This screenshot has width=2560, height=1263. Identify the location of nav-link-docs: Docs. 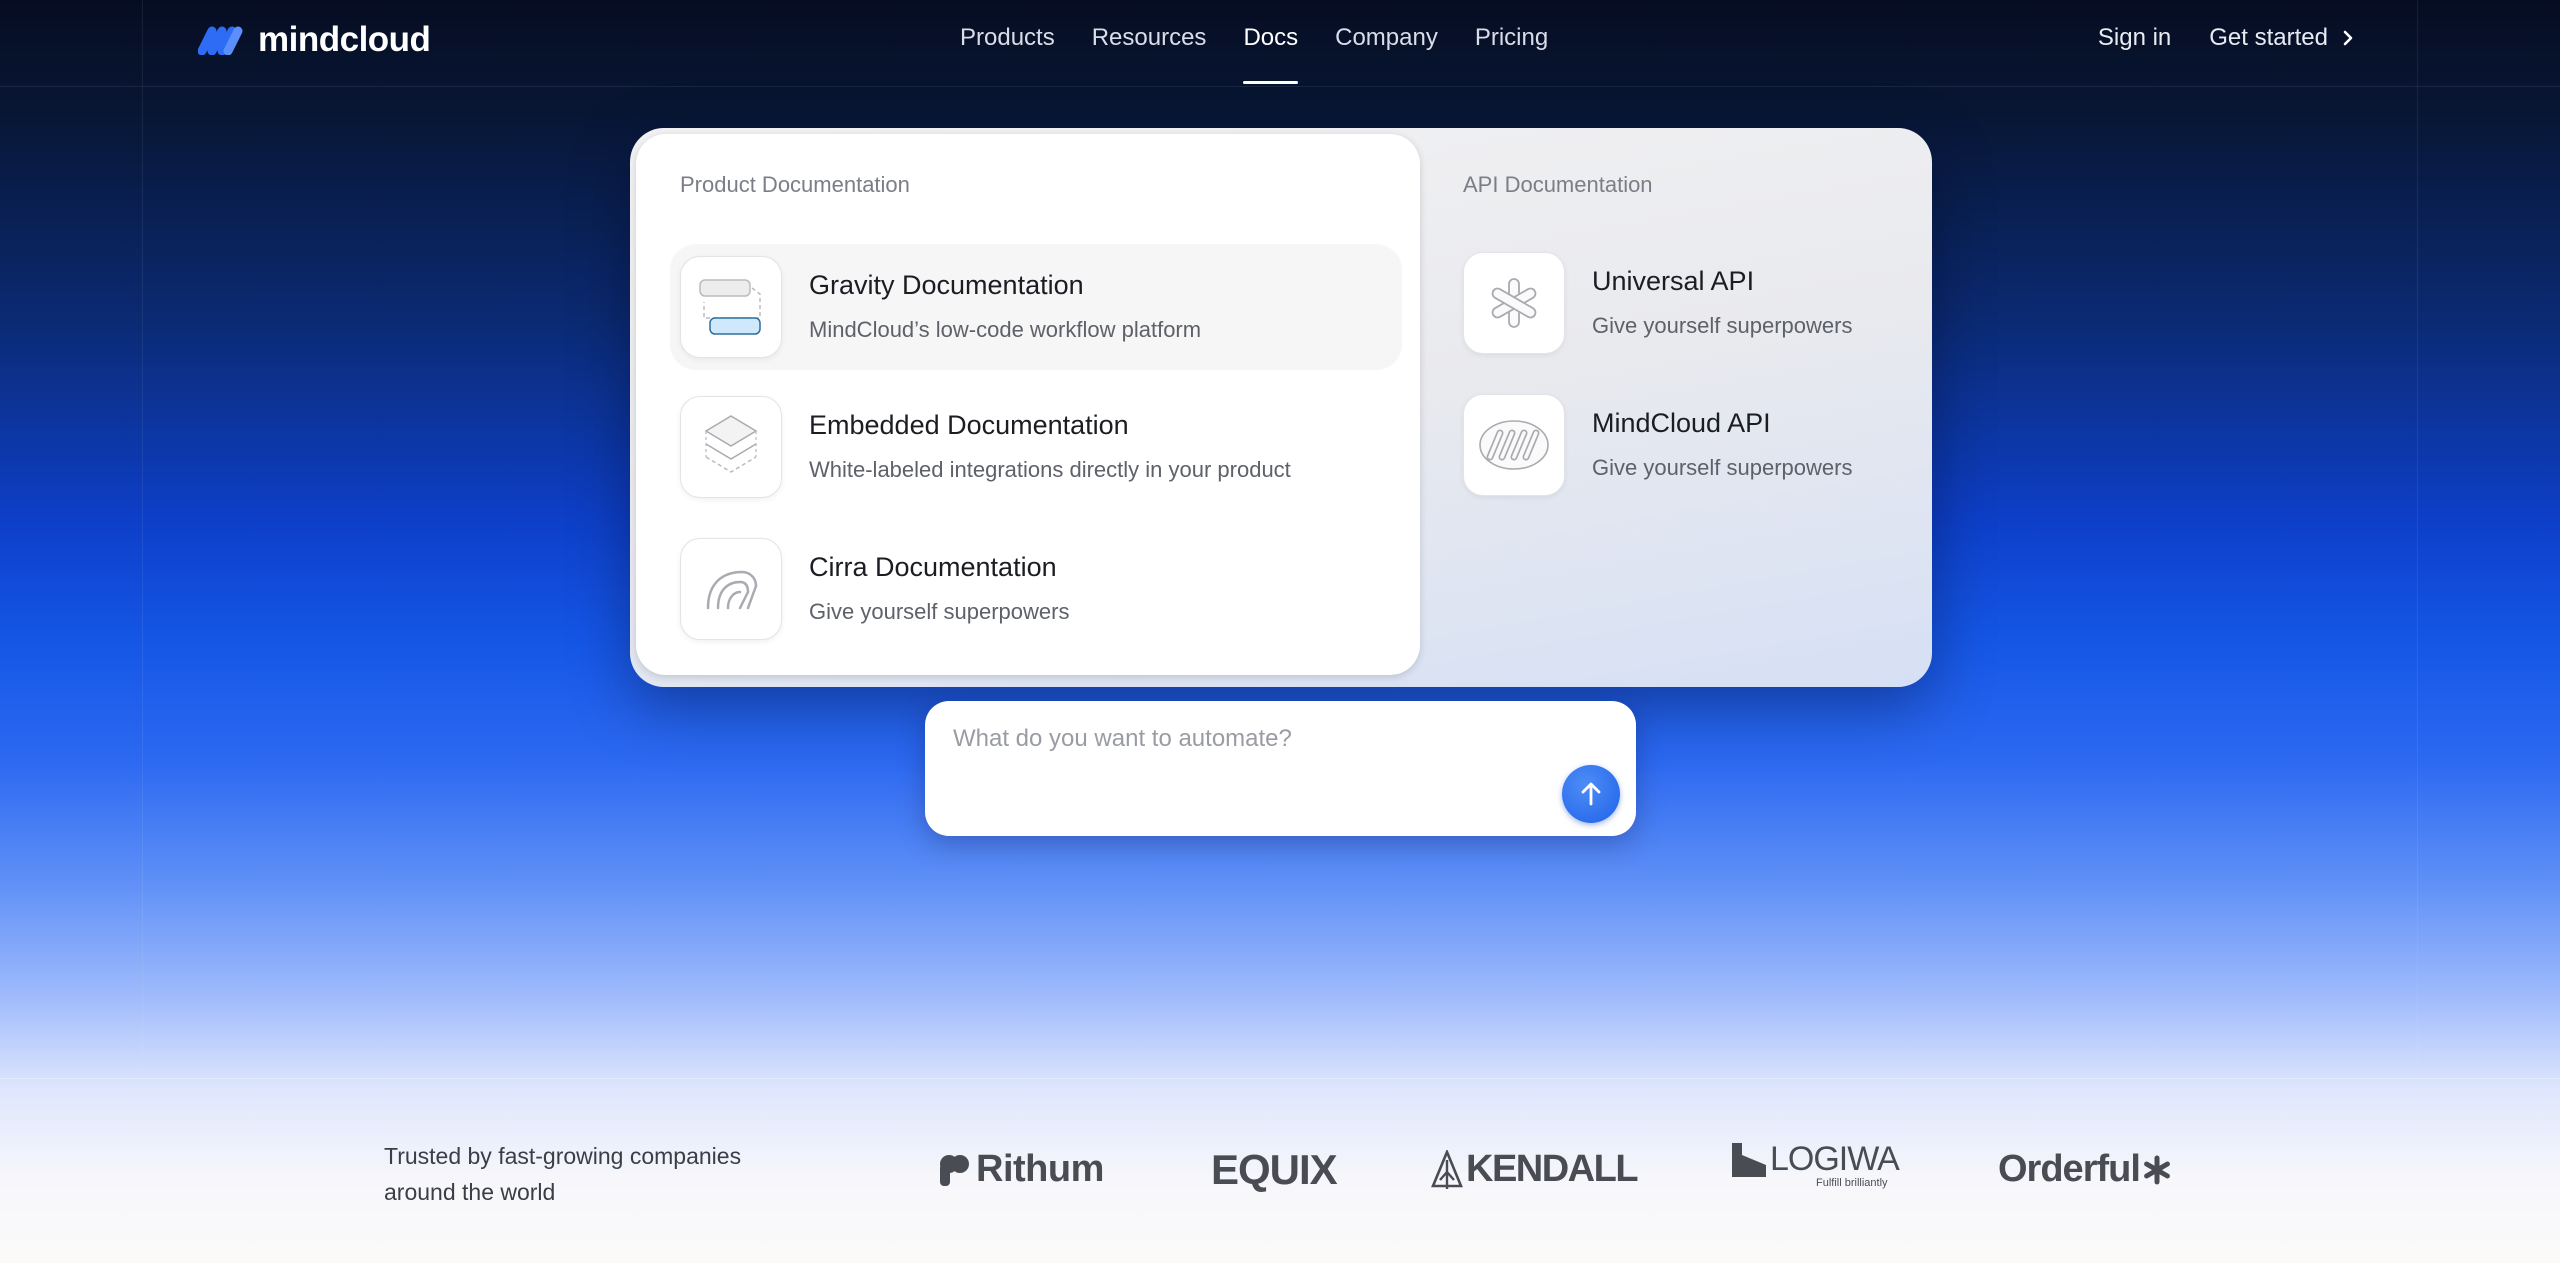
(1270, 54).